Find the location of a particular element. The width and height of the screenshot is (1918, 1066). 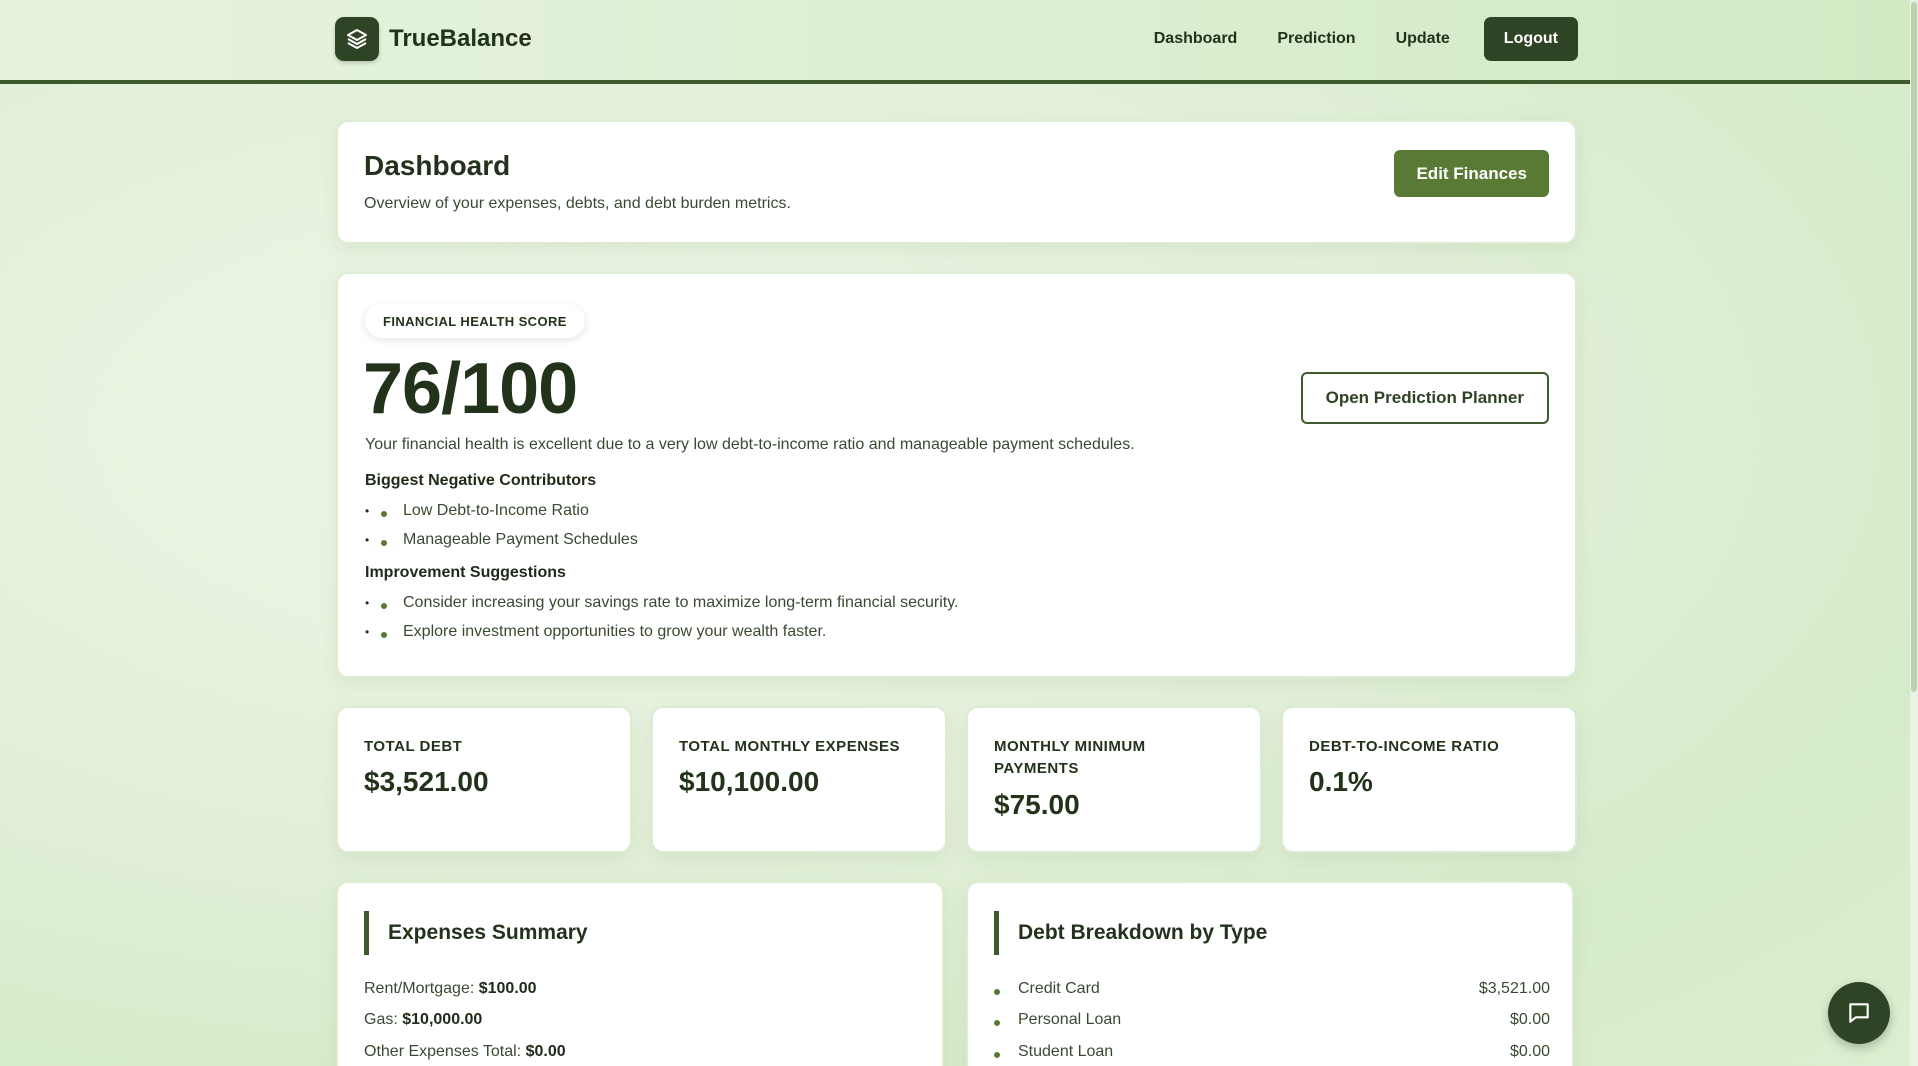

stat-label: TOTAL MONTHLY EXPENSES is located at coordinates (790, 746).